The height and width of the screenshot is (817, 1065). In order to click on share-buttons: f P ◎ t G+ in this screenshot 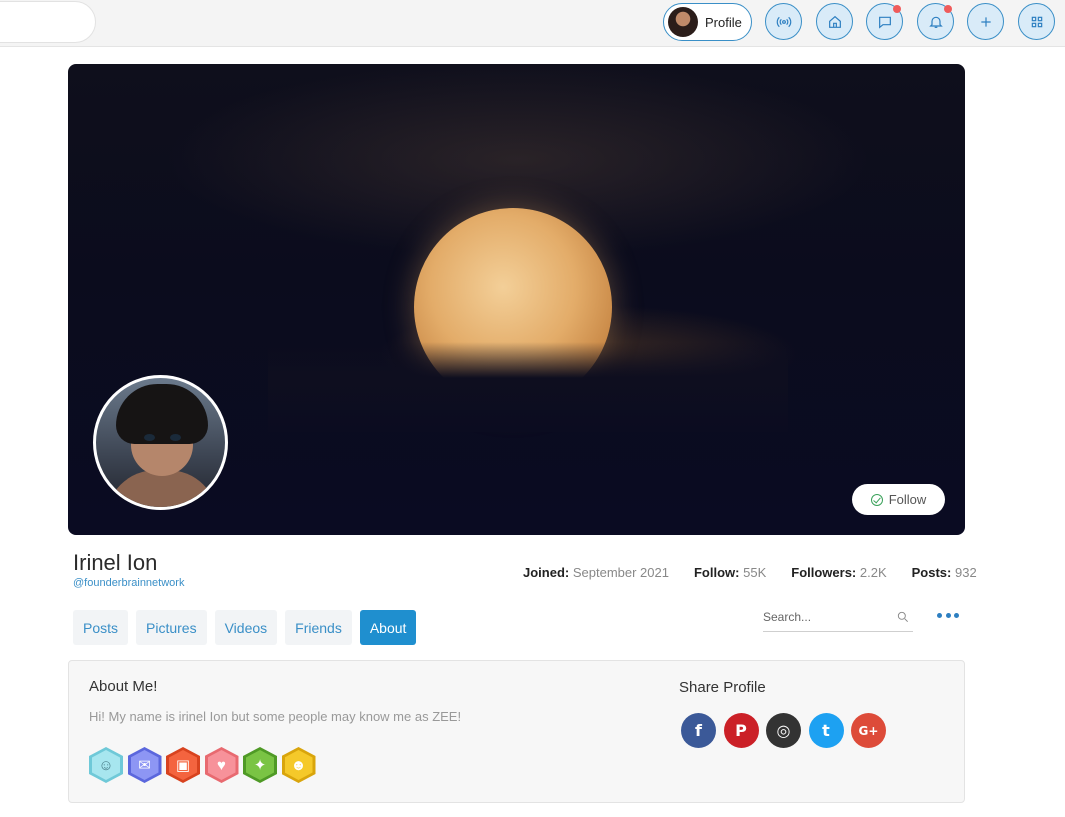, I will do `click(787, 730)`.